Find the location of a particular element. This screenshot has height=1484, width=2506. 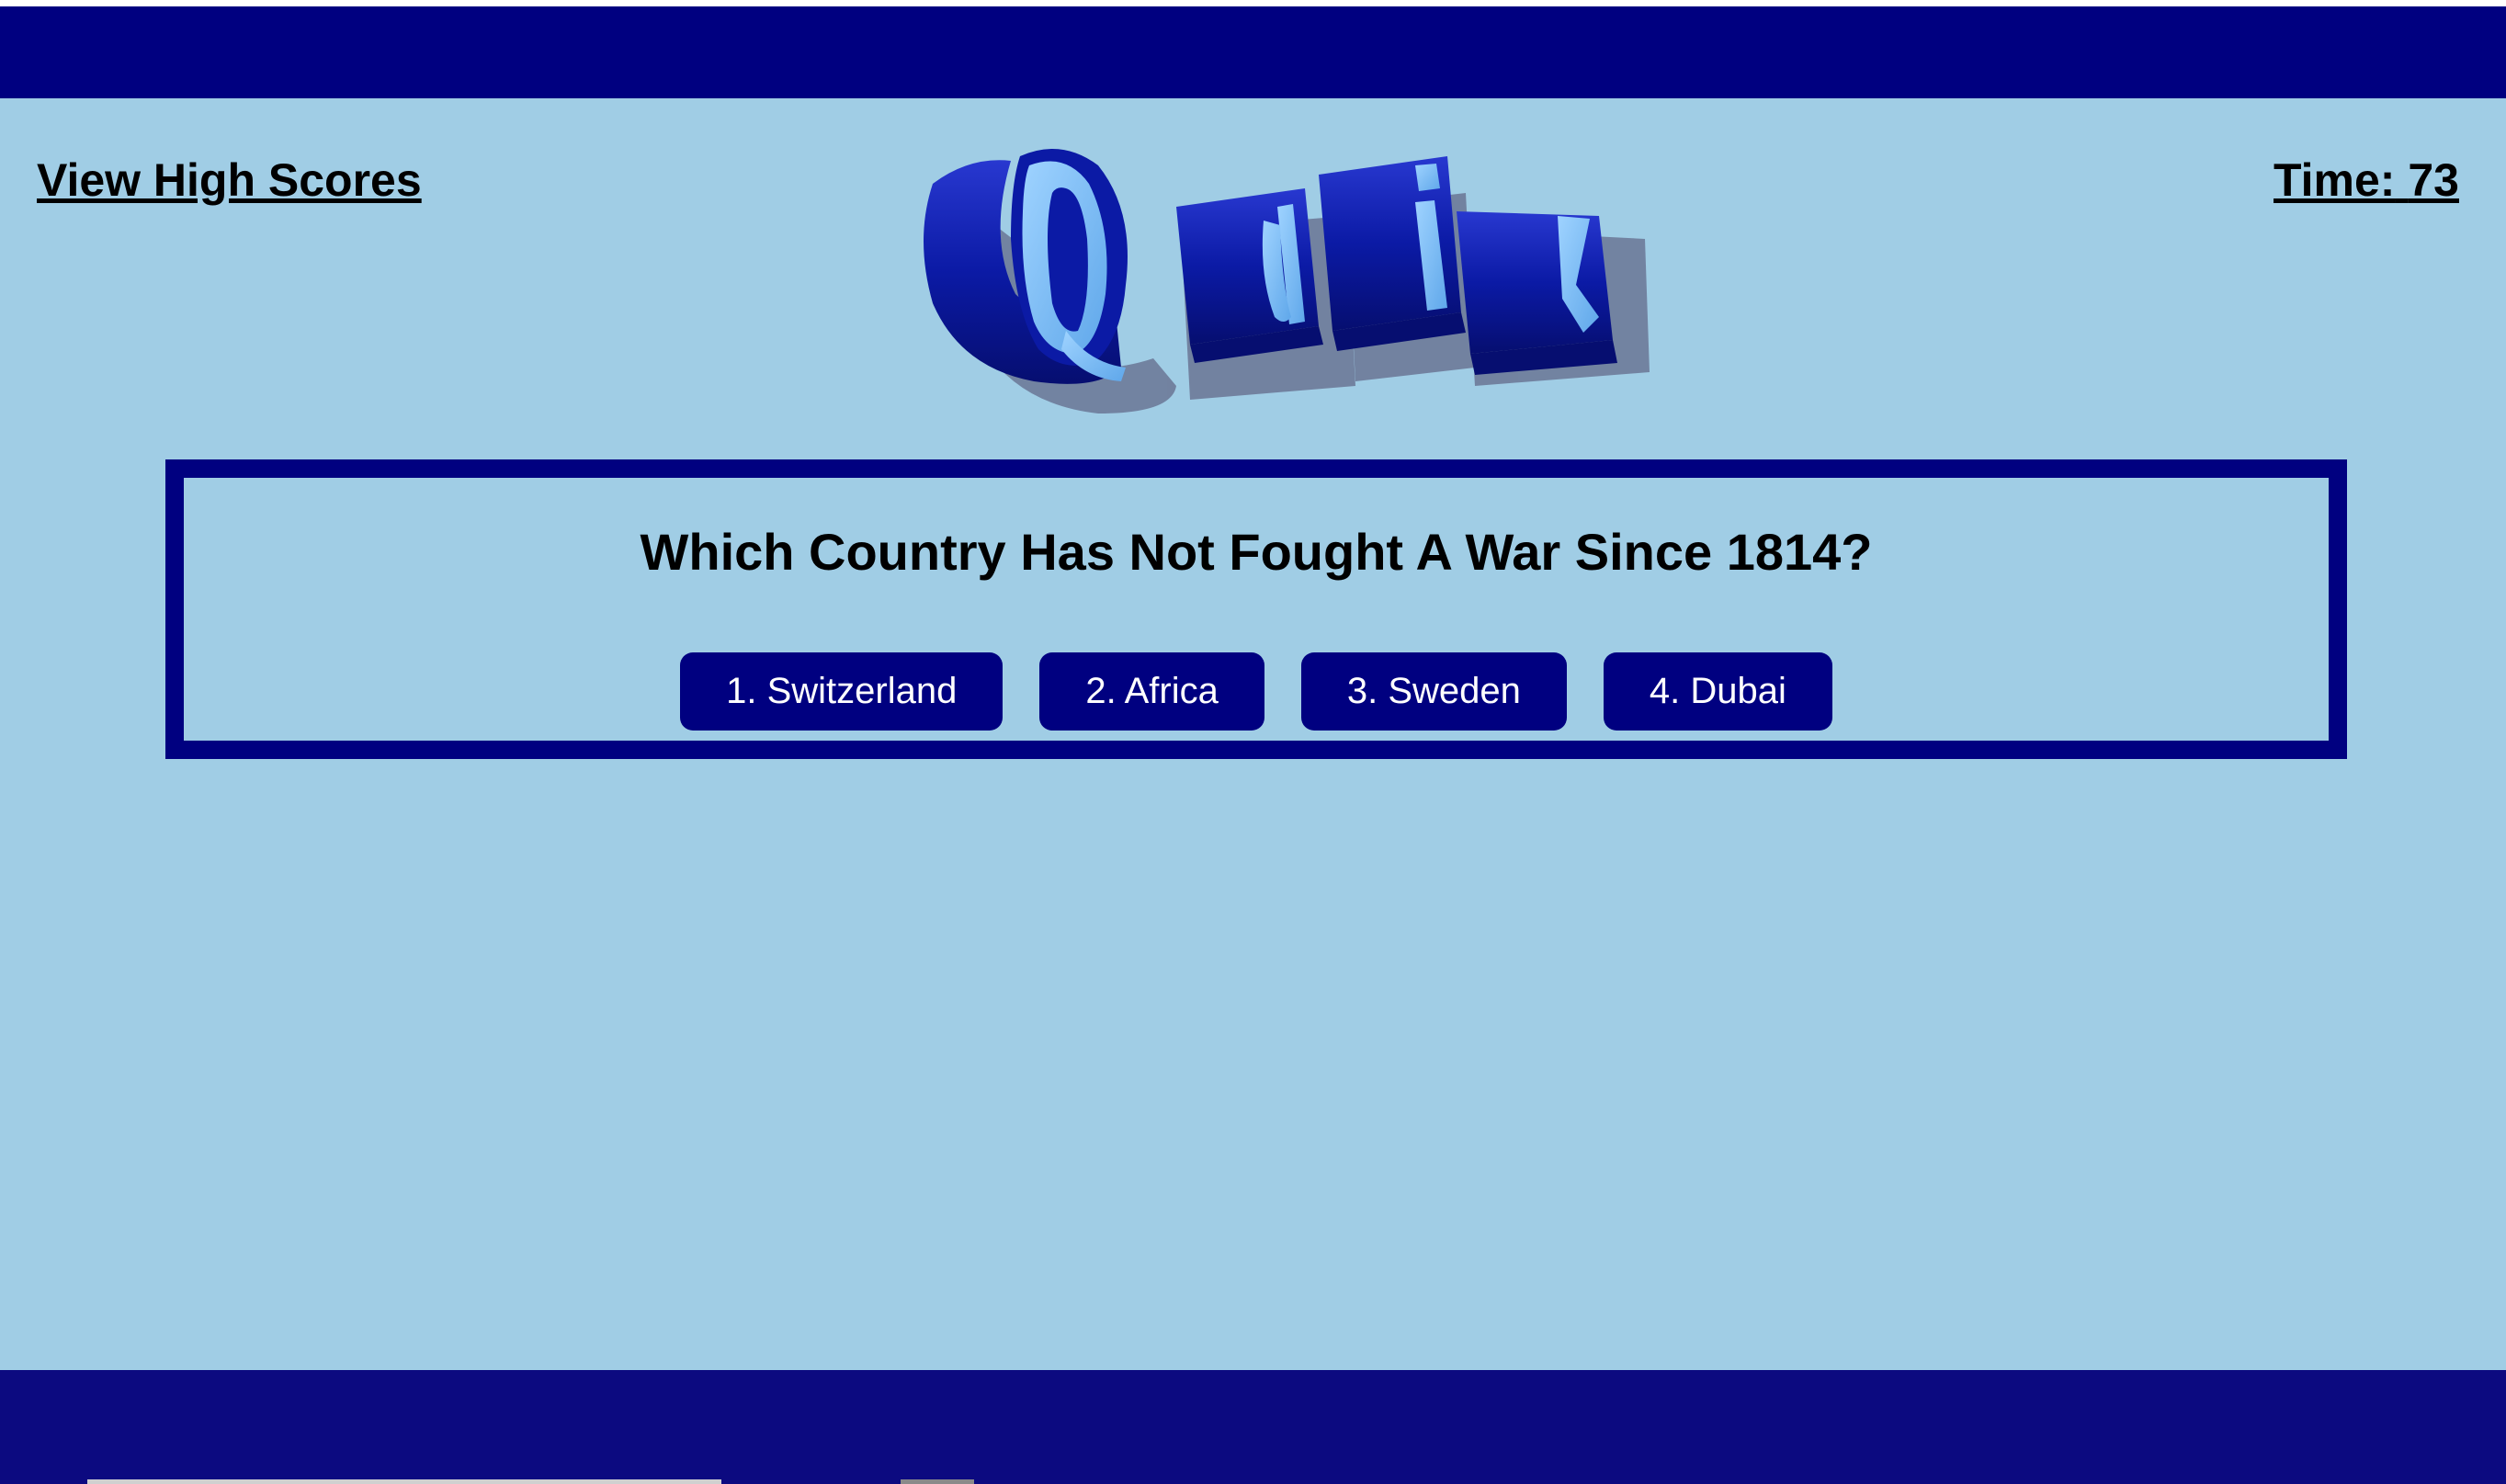

answer-button-4: 4. Dubai is located at coordinates (1717, 691).